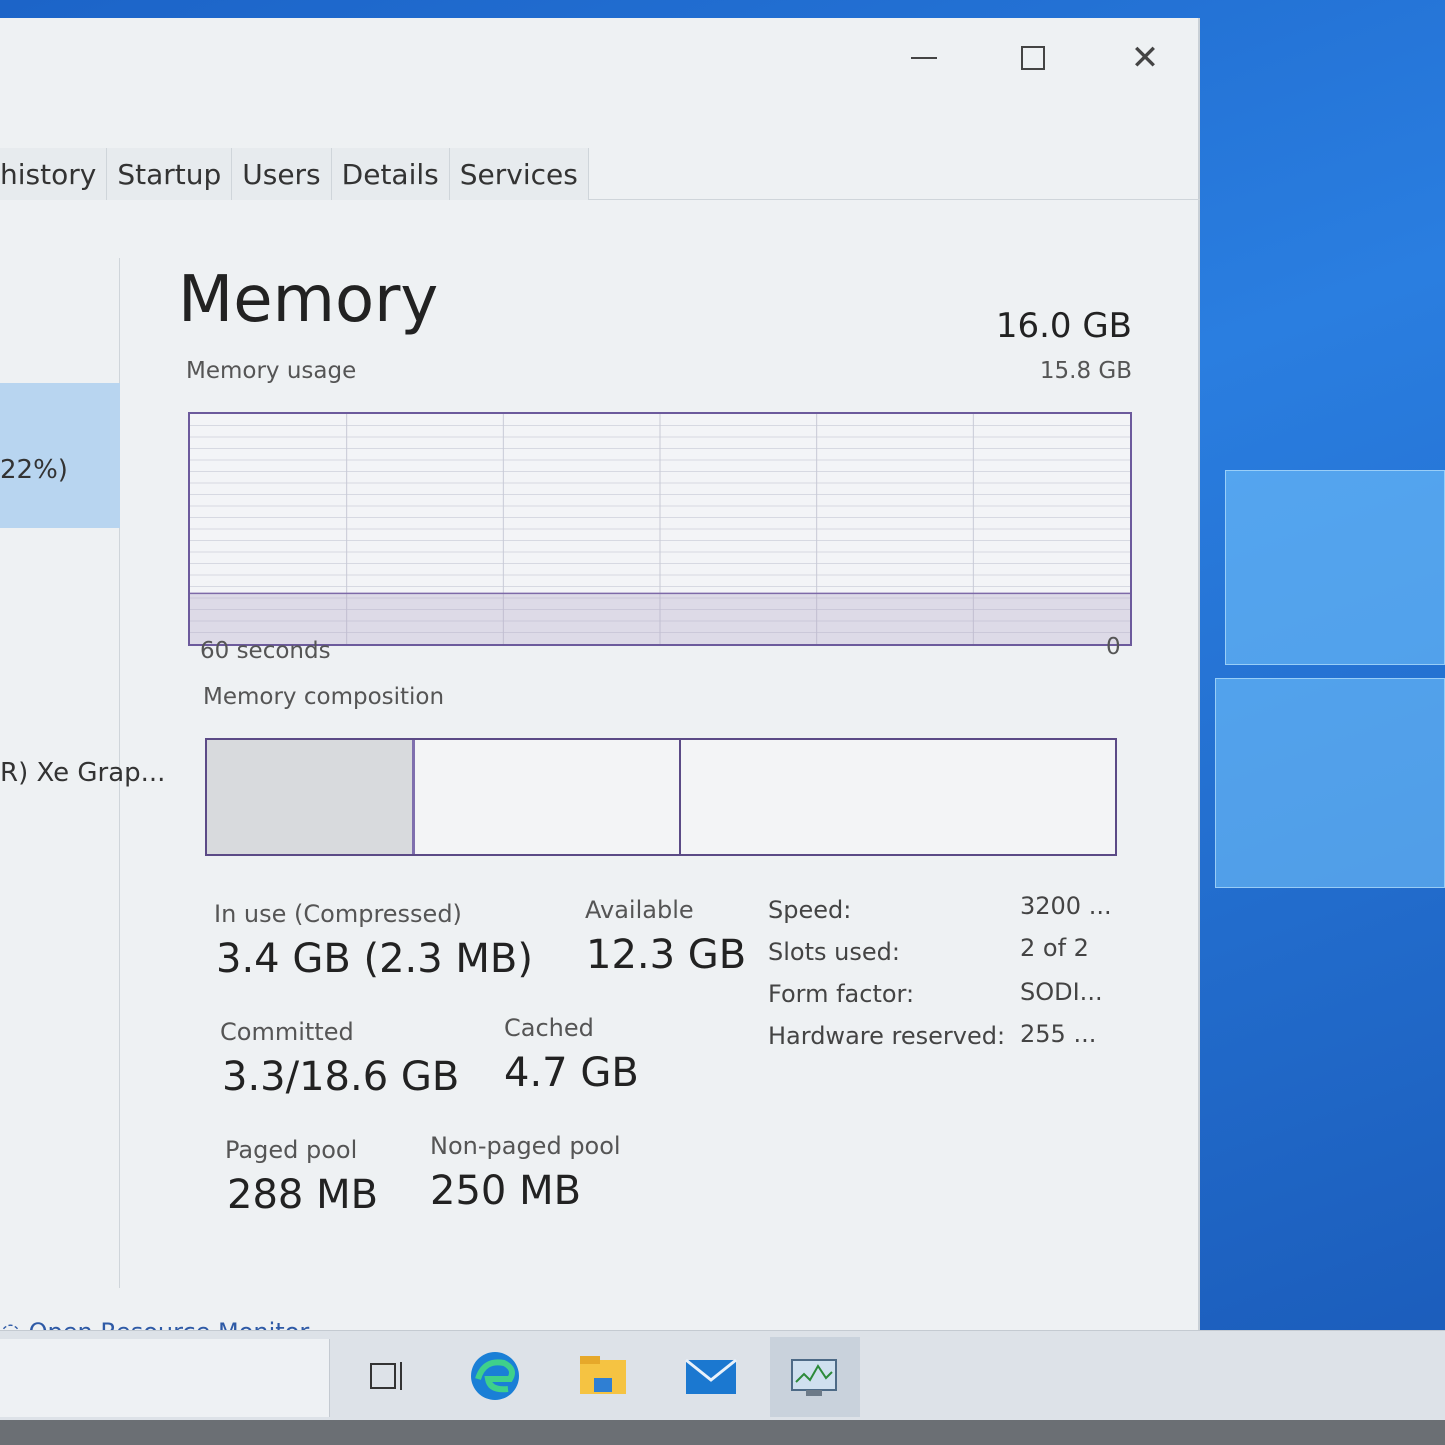 Image resolution: width=1445 pixels, height=1445 pixels. What do you see at coordinates (374, 959) in the screenshot?
I see `in-use-value: 3.4 GB (2.3 MB)` at bounding box center [374, 959].